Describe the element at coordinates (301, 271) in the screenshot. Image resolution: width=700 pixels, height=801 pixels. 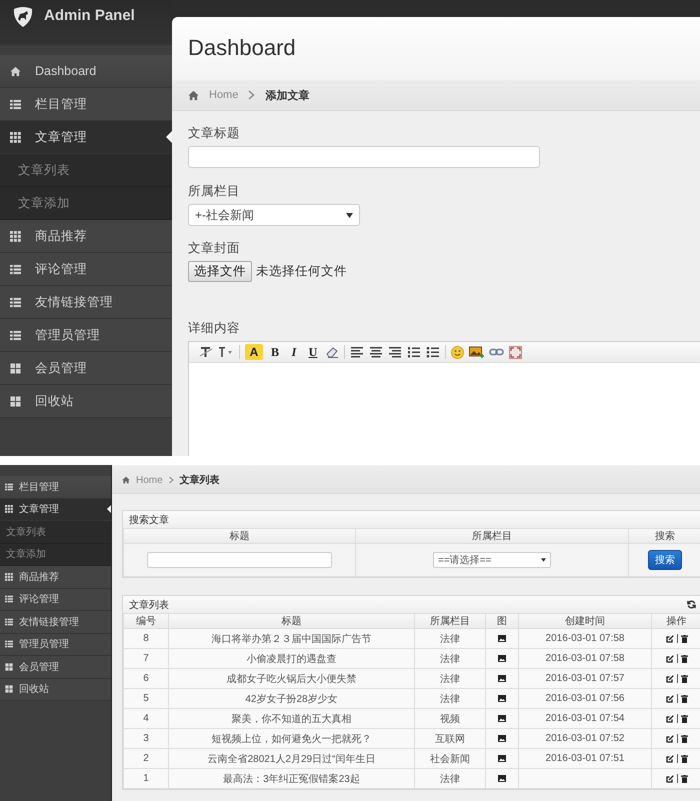
I see `file-status: 未选择任何文件` at that location.